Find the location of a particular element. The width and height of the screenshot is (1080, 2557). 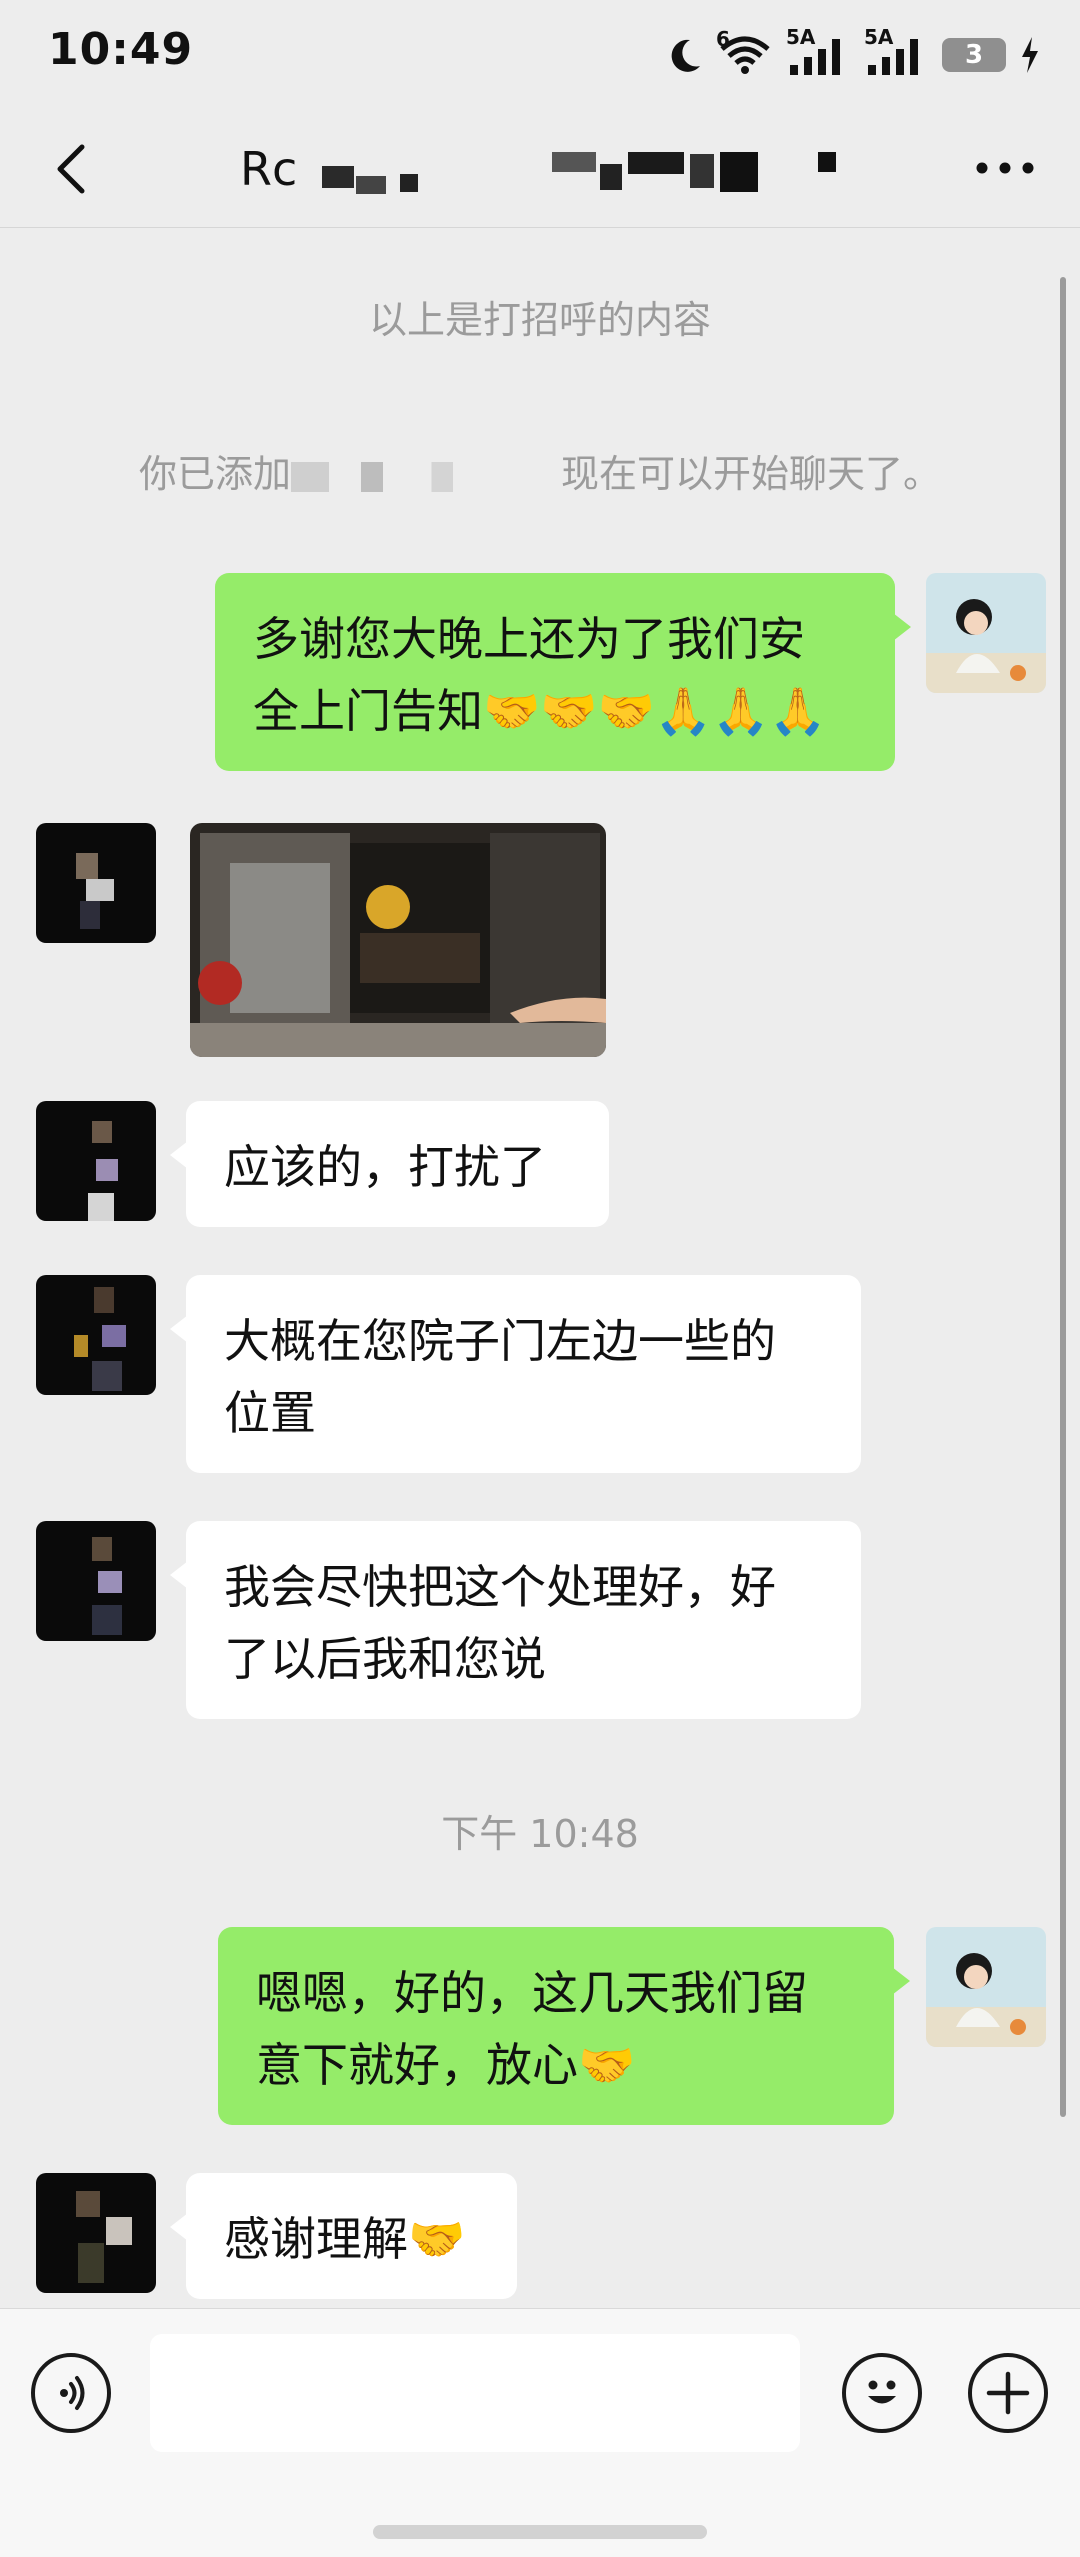

nav-bar: Rc is located at coordinates (540, 168).